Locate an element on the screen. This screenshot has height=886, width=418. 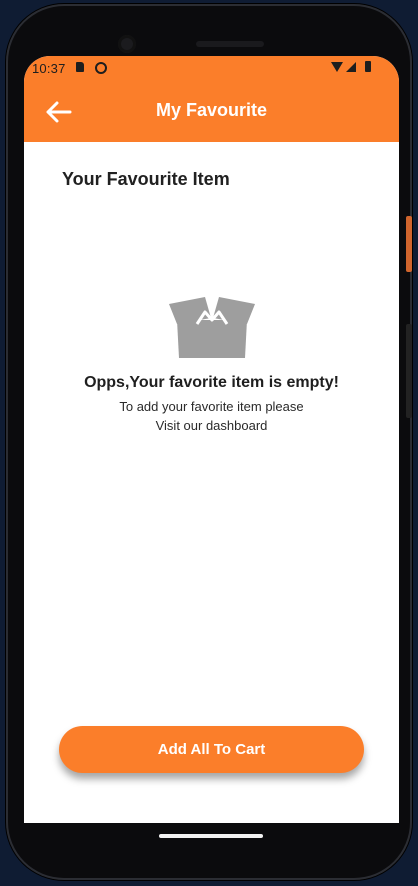
status-bar: 10:37 is located at coordinates (211, 68).